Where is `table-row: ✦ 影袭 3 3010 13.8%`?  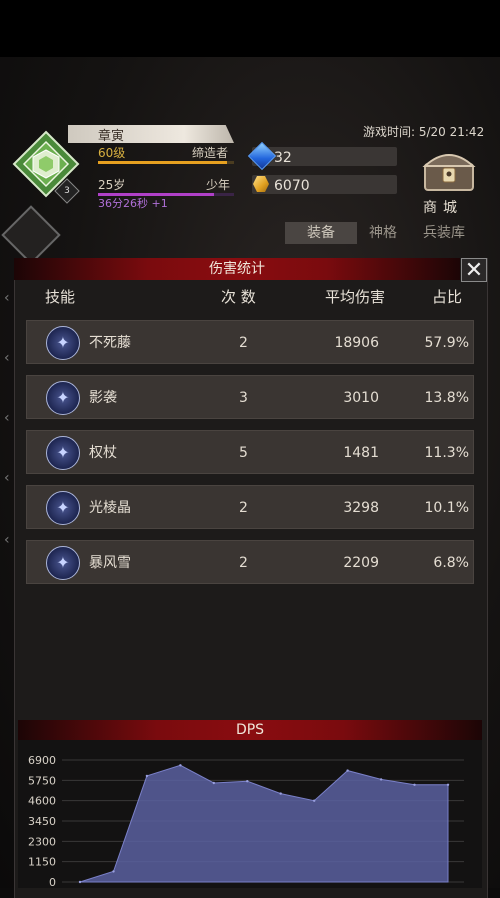 table-row: ✦ 影袭 3 3010 13.8% is located at coordinates (250, 397).